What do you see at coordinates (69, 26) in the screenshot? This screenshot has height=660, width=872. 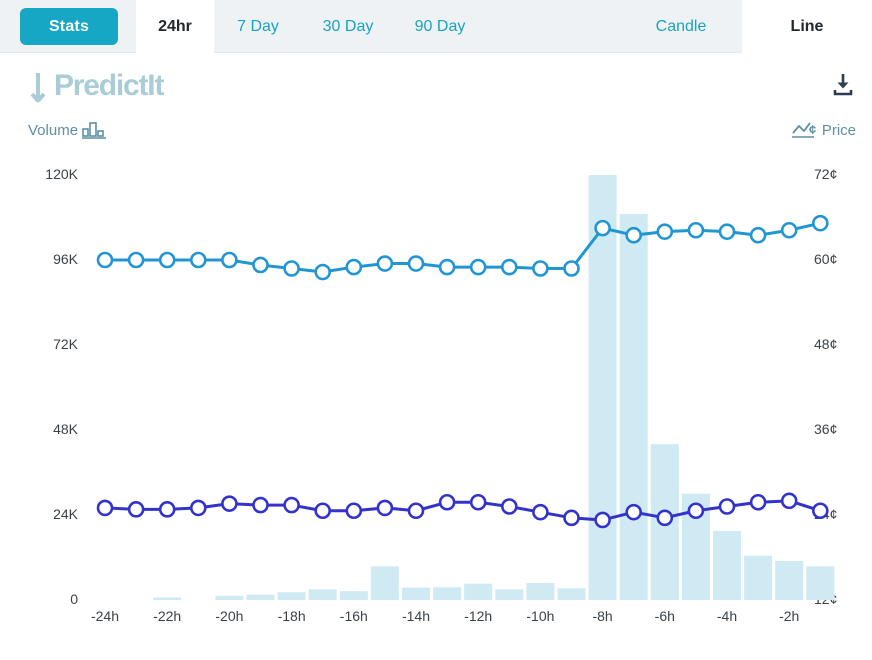 I see `stats-button: Stats` at bounding box center [69, 26].